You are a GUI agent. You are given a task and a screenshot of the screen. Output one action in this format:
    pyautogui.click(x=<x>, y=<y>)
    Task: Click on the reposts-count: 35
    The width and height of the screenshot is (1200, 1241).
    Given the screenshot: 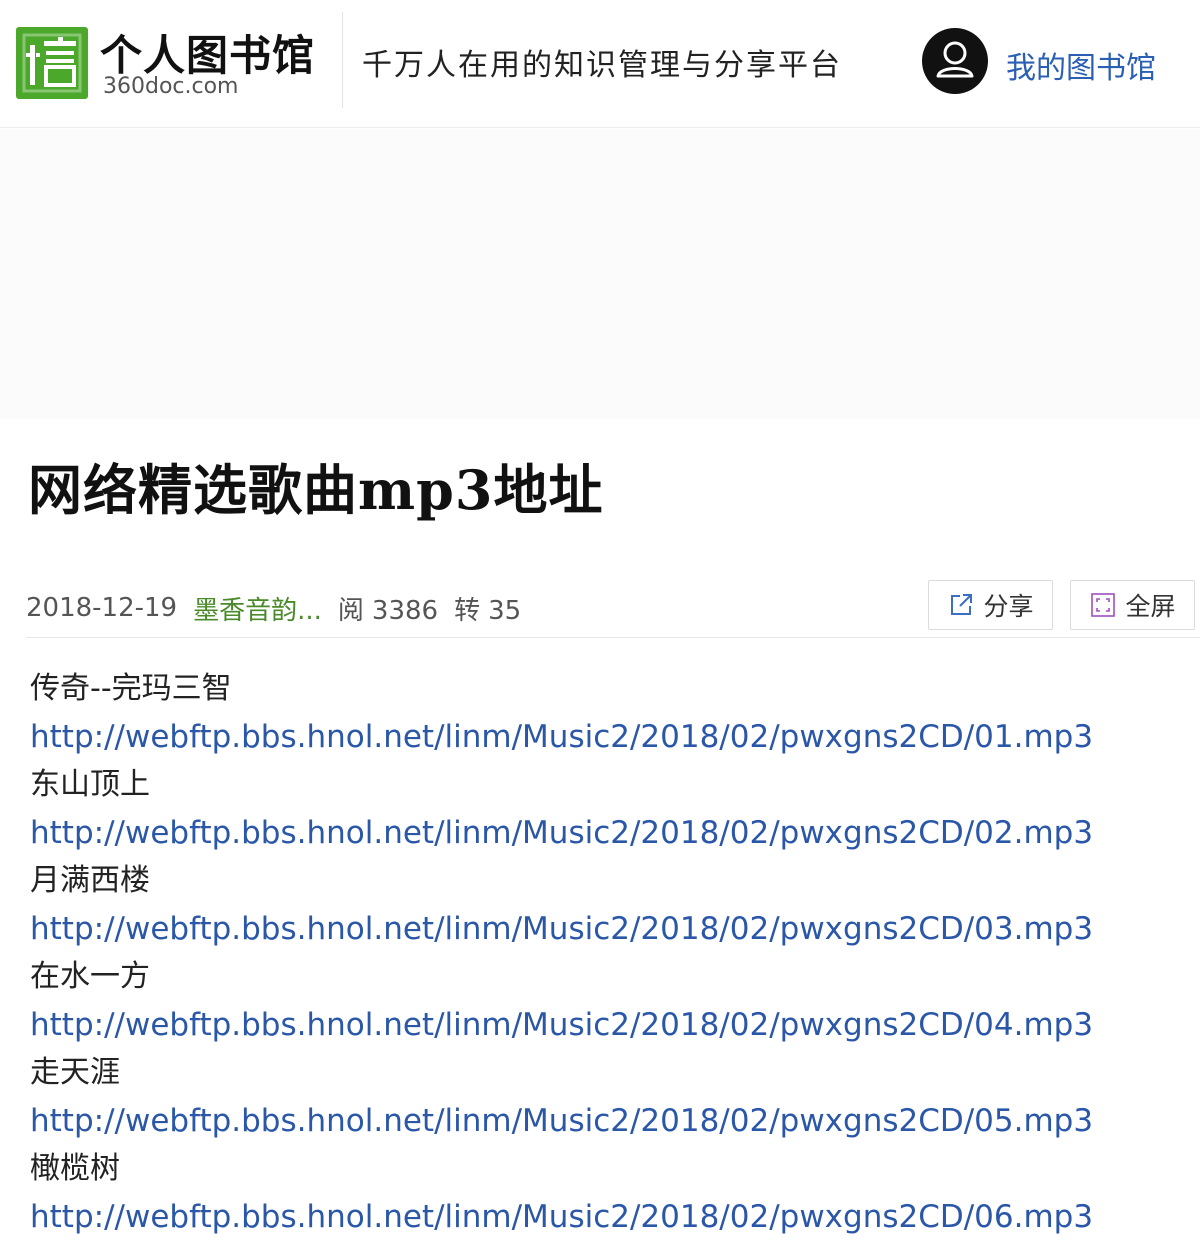 What is the action you would take?
    pyautogui.click(x=505, y=610)
    